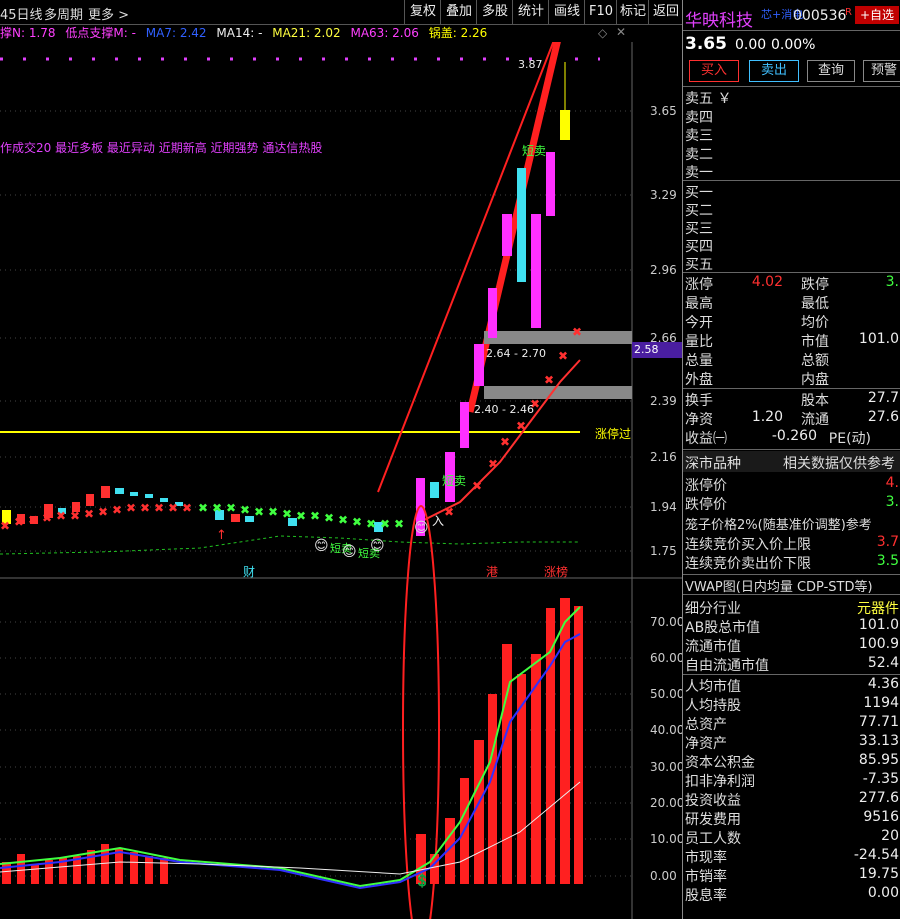 The width and height of the screenshot is (900, 919). I want to click on toolbar-button-overlay: 叠加, so click(458, 12).